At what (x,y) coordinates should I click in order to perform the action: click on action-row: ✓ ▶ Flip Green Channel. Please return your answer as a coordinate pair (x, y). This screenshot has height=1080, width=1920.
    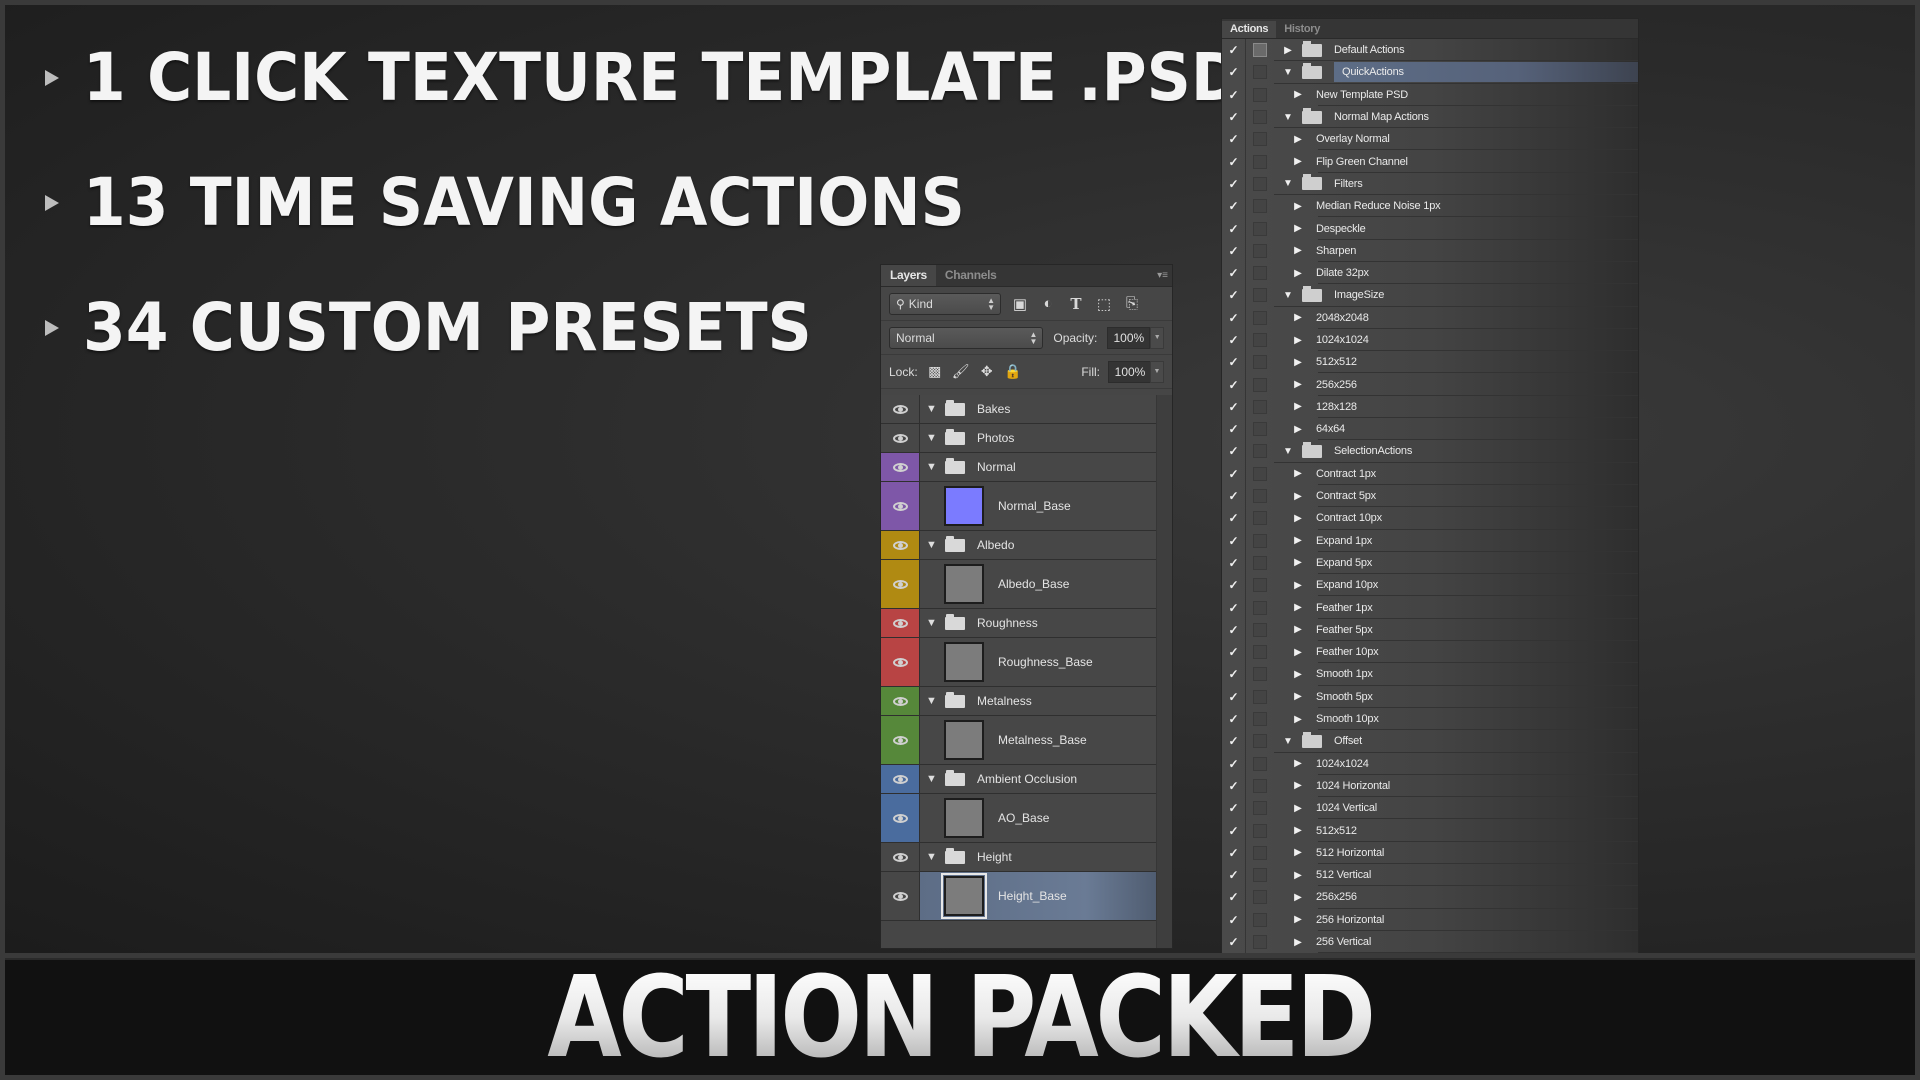
    Looking at the image, I should click on (1430, 162).